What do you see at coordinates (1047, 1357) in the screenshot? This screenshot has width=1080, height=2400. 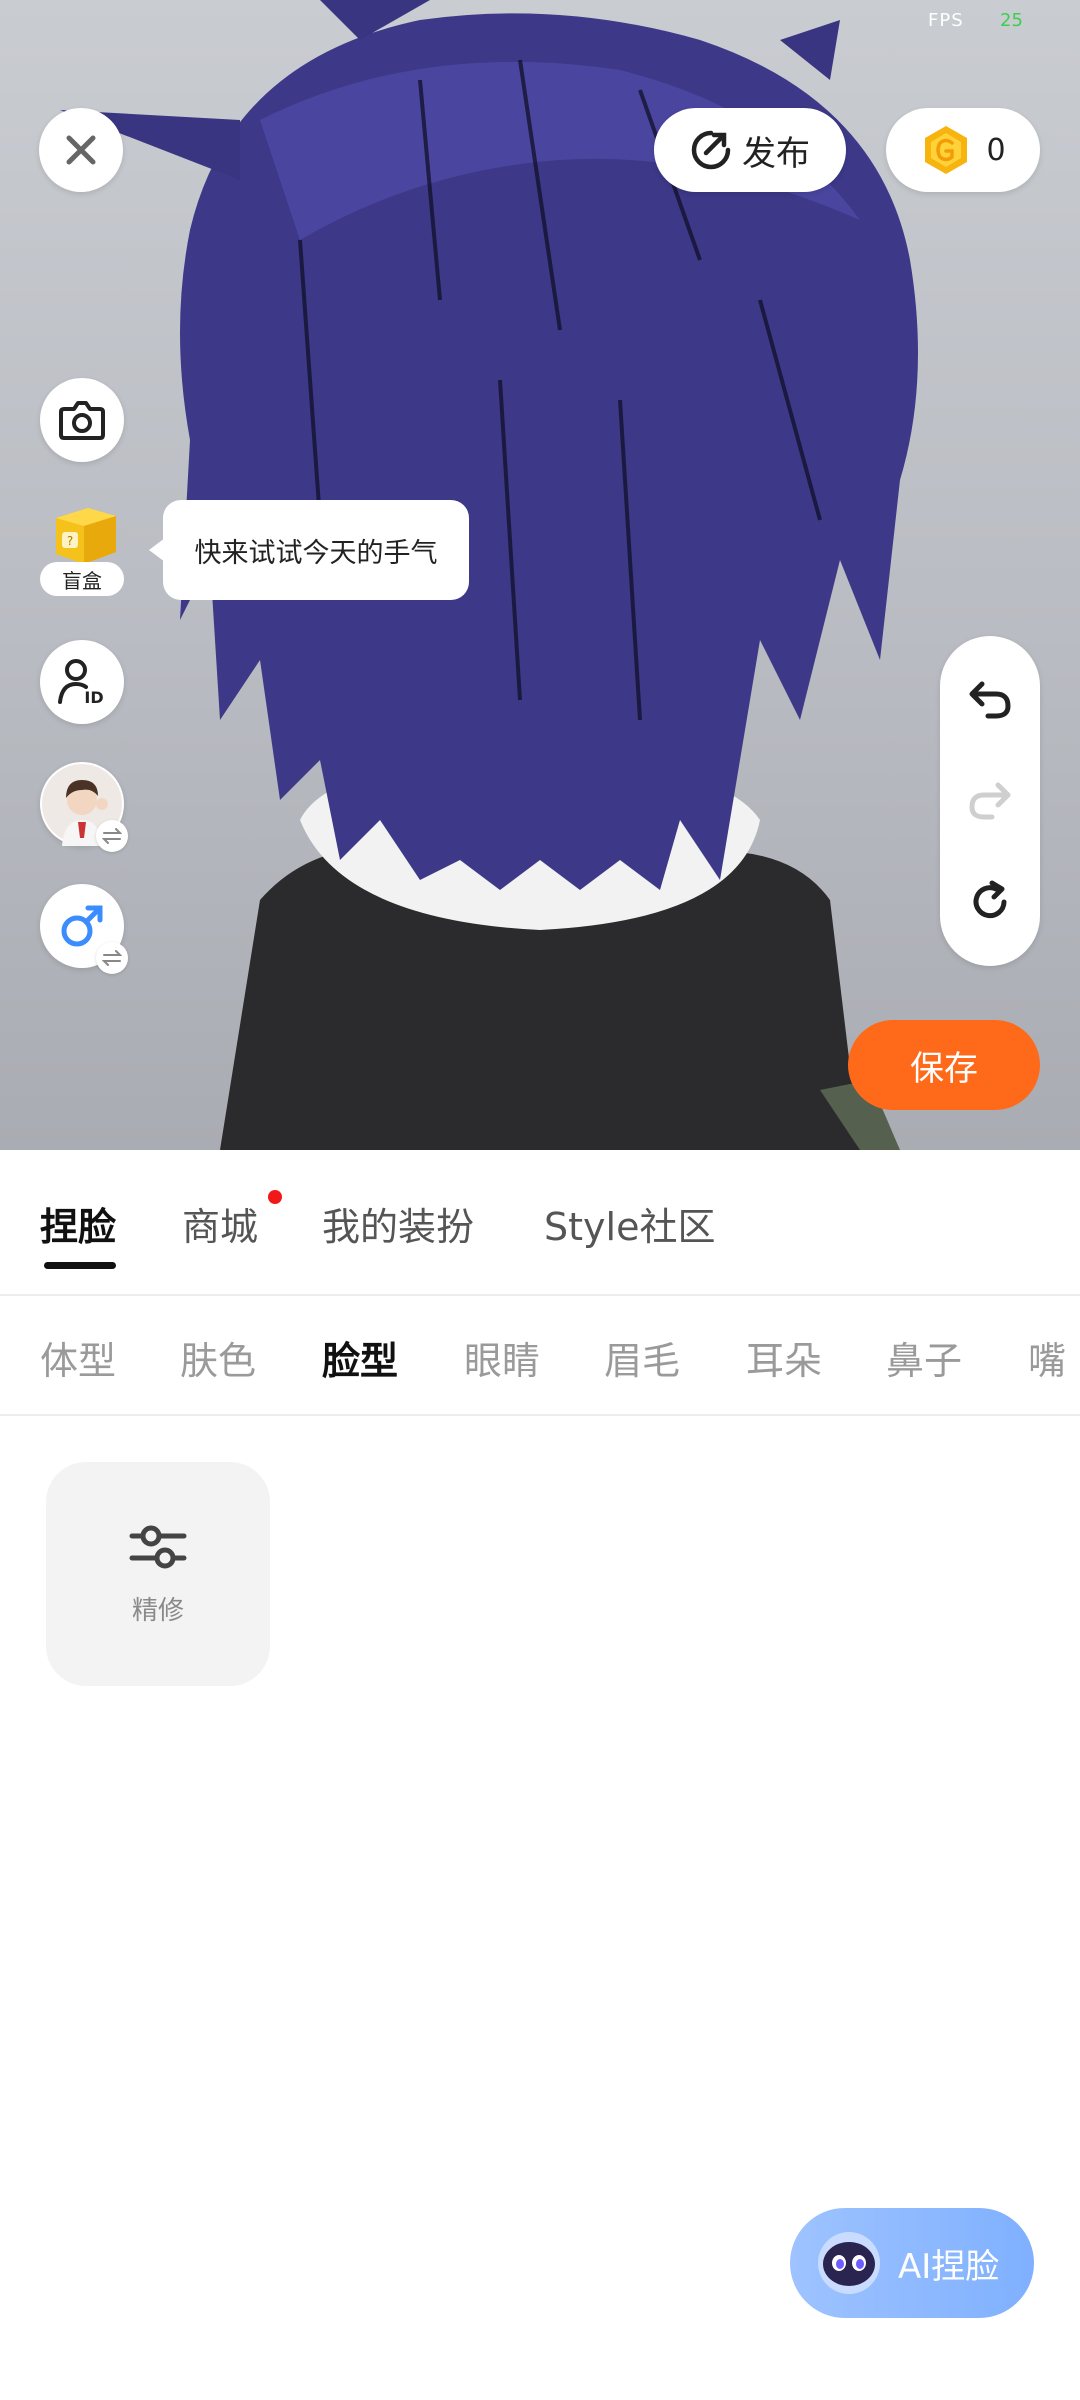 I see `category-mouth: 嘴` at bounding box center [1047, 1357].